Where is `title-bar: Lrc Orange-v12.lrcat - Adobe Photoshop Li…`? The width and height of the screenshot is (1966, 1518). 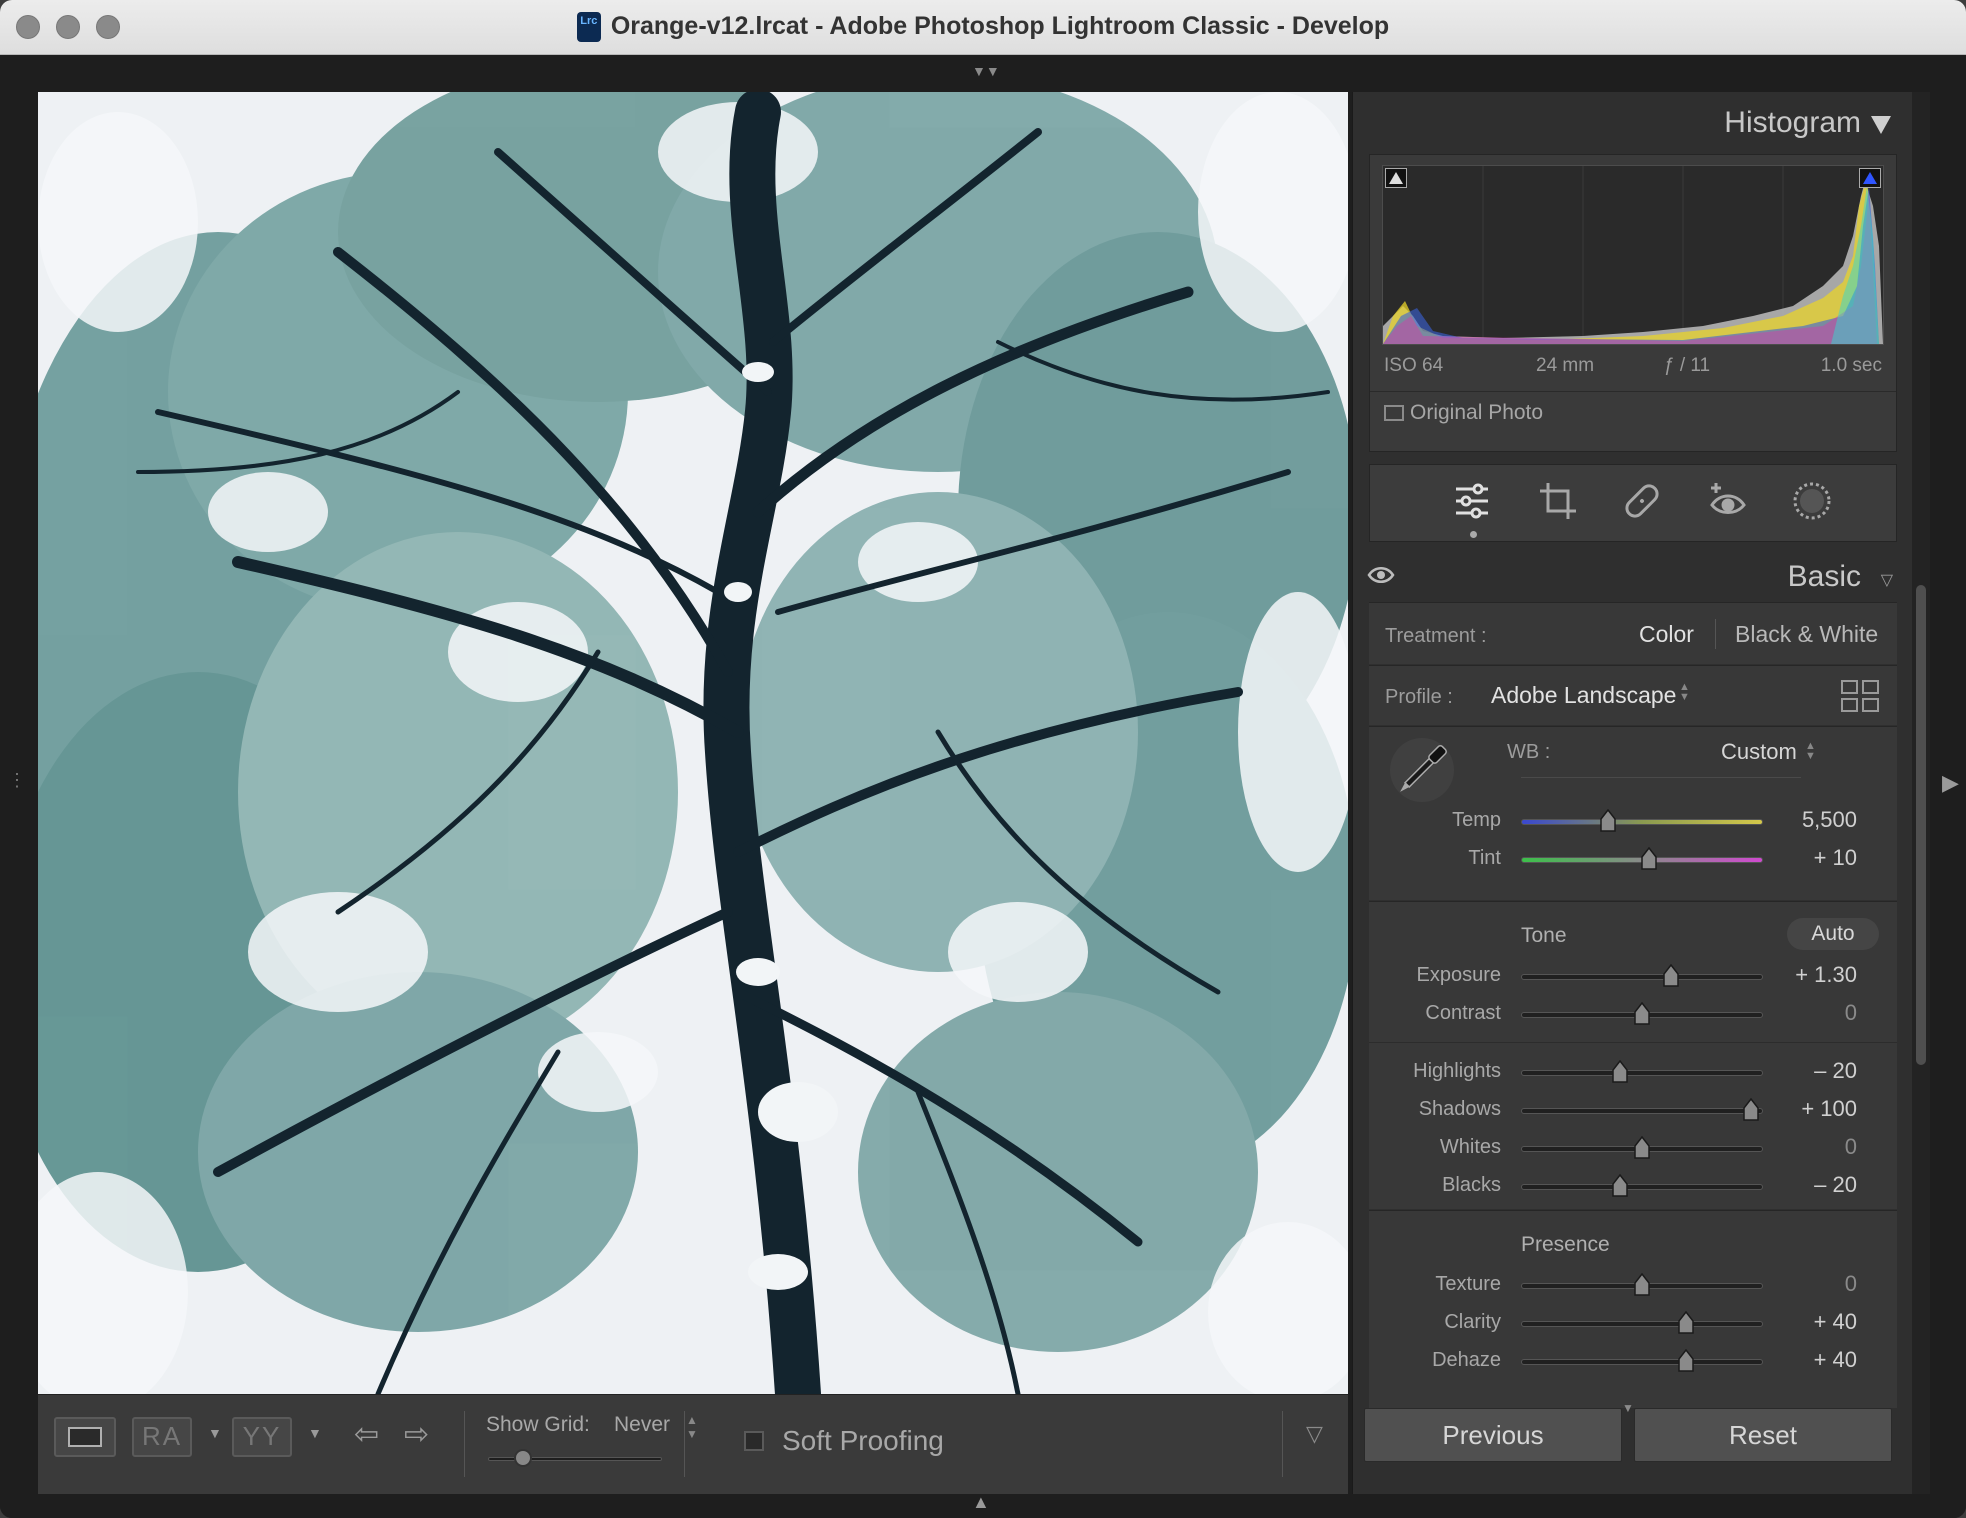 title-bar: Lrc Orange-v12.lrcat - Adobe Photoshop Li… is located at coordinates (983, 27).